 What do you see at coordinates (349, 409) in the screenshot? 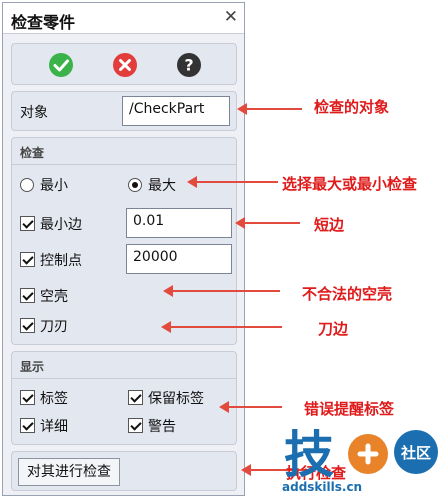
I see `annotation-error-tags: 错误提醒标签` at bounding box center [349, 409].